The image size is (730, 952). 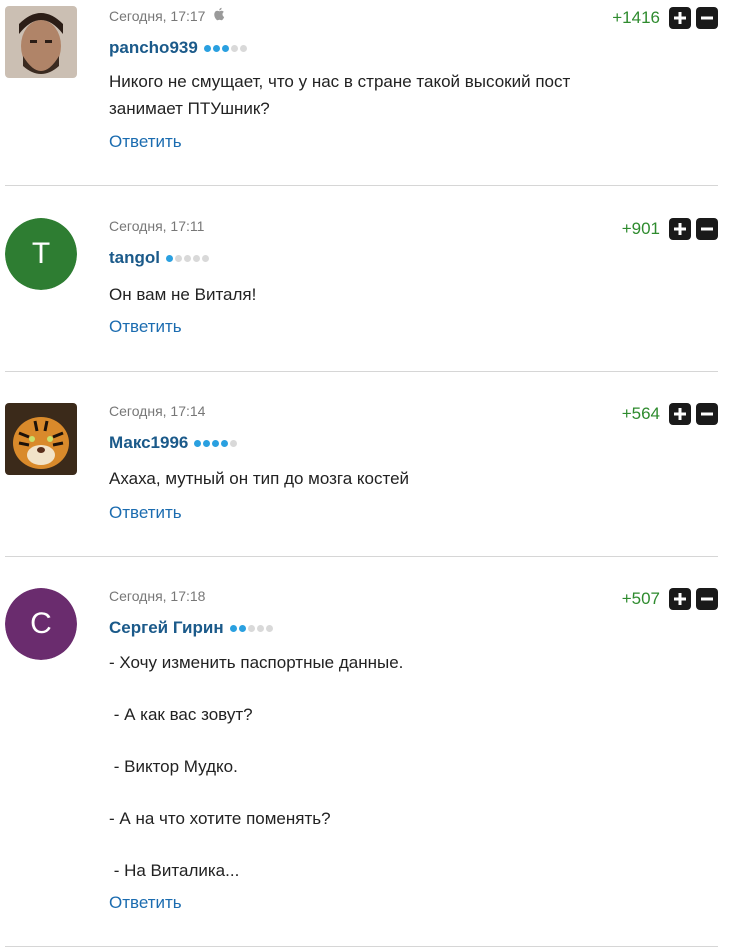 I want to click on rating-control: +901, so click(x=670, y=229).